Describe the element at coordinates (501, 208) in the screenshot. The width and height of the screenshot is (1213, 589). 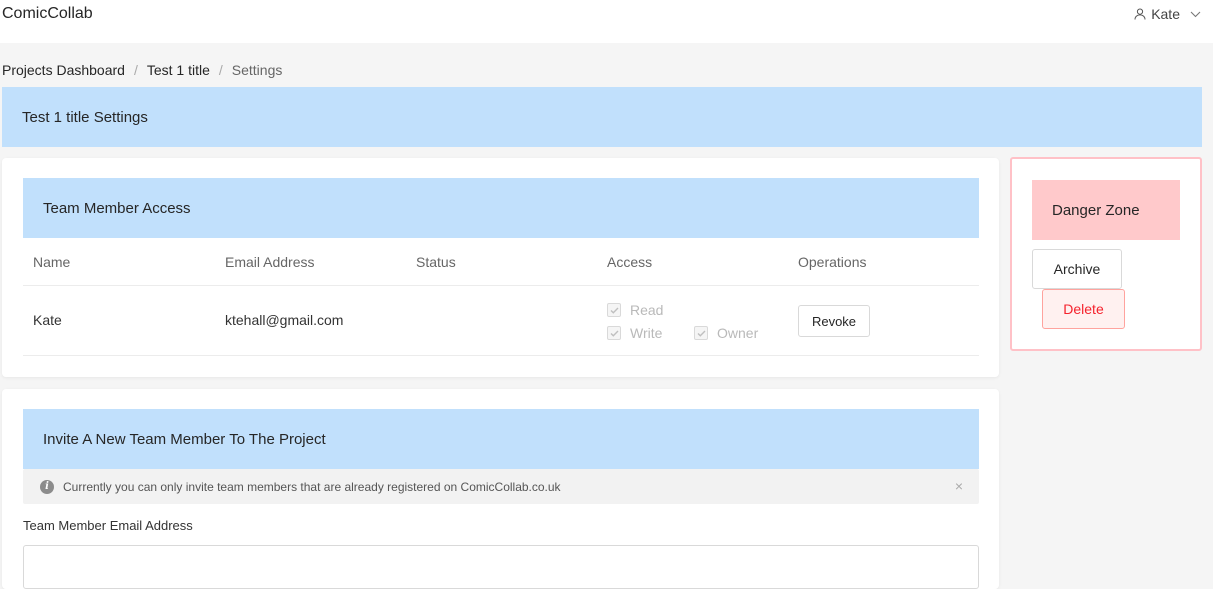
I see `team-member-access-title: Team Member Access` at that location.